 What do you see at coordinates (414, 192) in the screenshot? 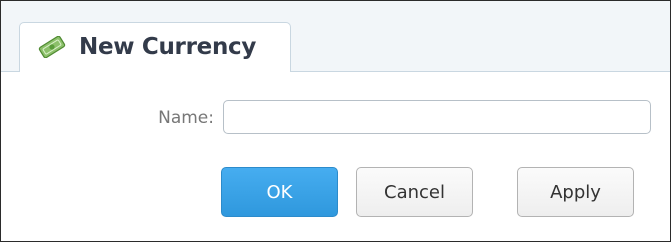
I see `cancel-button: Cancel` at bounding box center [414, 192].